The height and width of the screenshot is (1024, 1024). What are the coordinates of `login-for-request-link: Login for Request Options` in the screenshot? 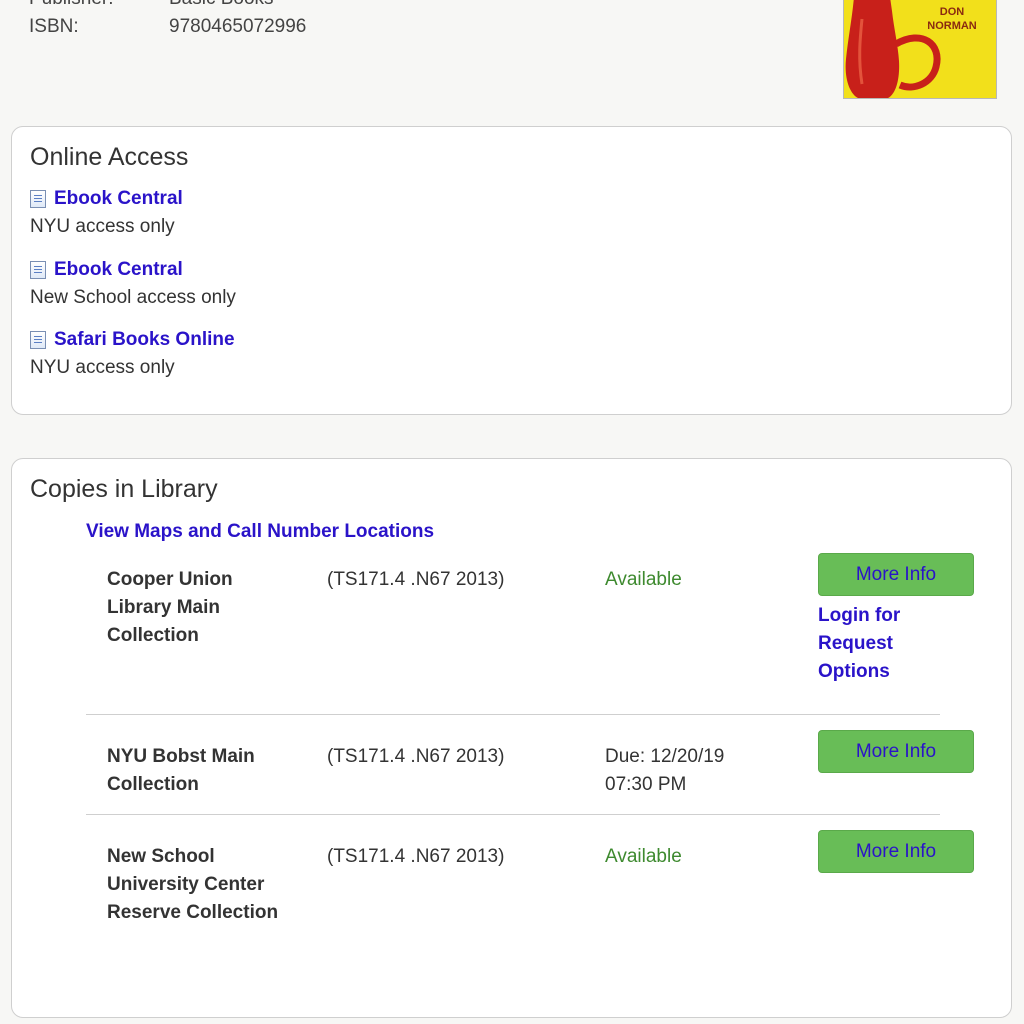 It's located at (888, 644).